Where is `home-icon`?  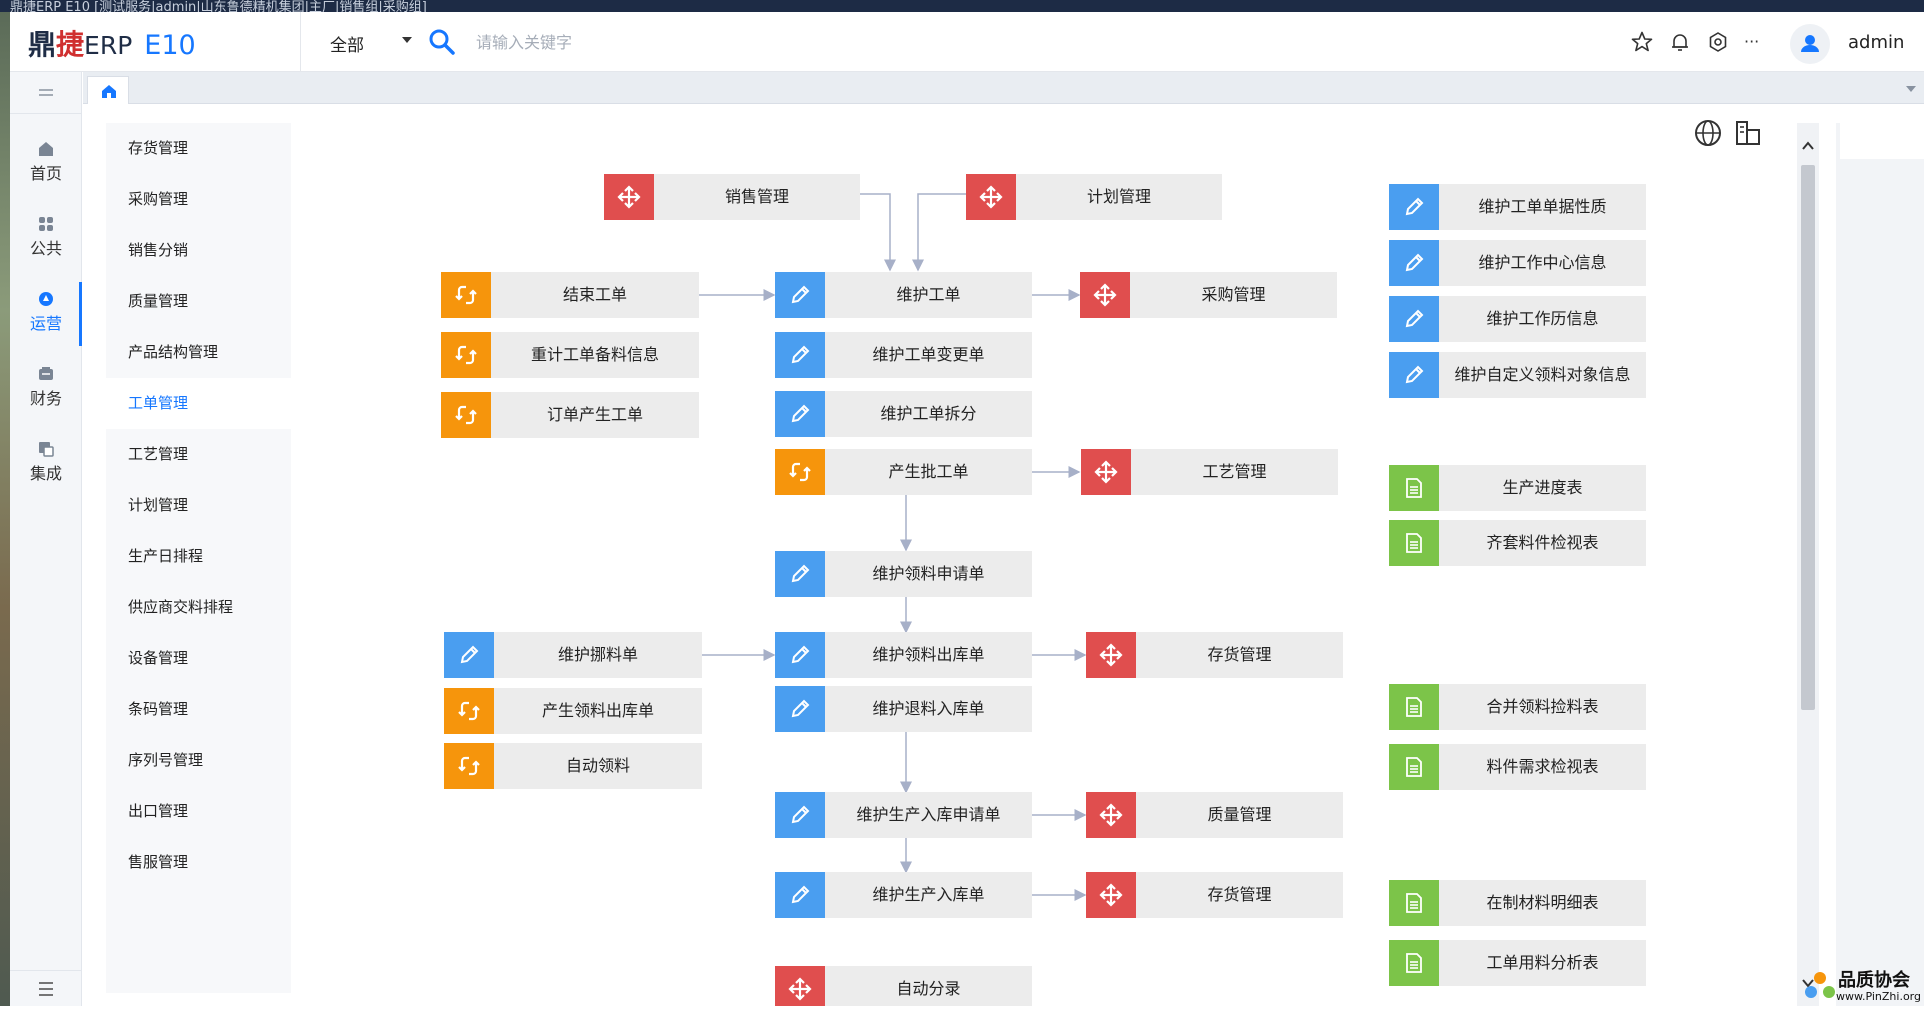 home-icon is located at coordinates (46, 149).